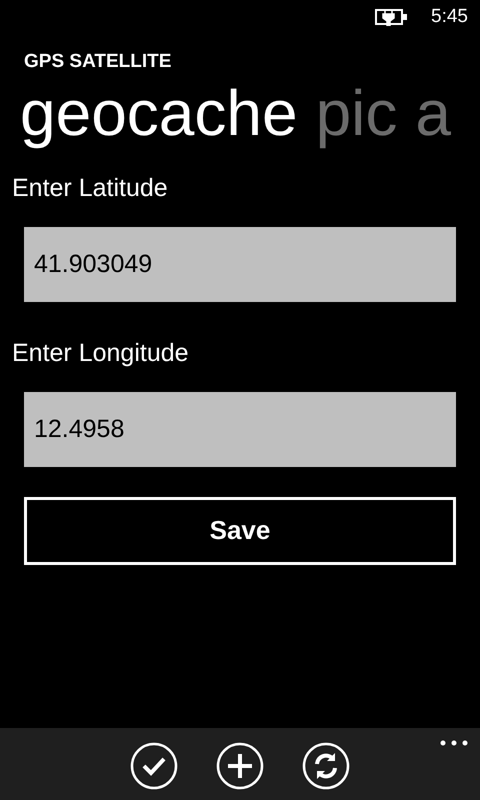  What do you see at coordinates (154, 766) in the screenshot?
I see `check-button` at bounding box center [154, 766].